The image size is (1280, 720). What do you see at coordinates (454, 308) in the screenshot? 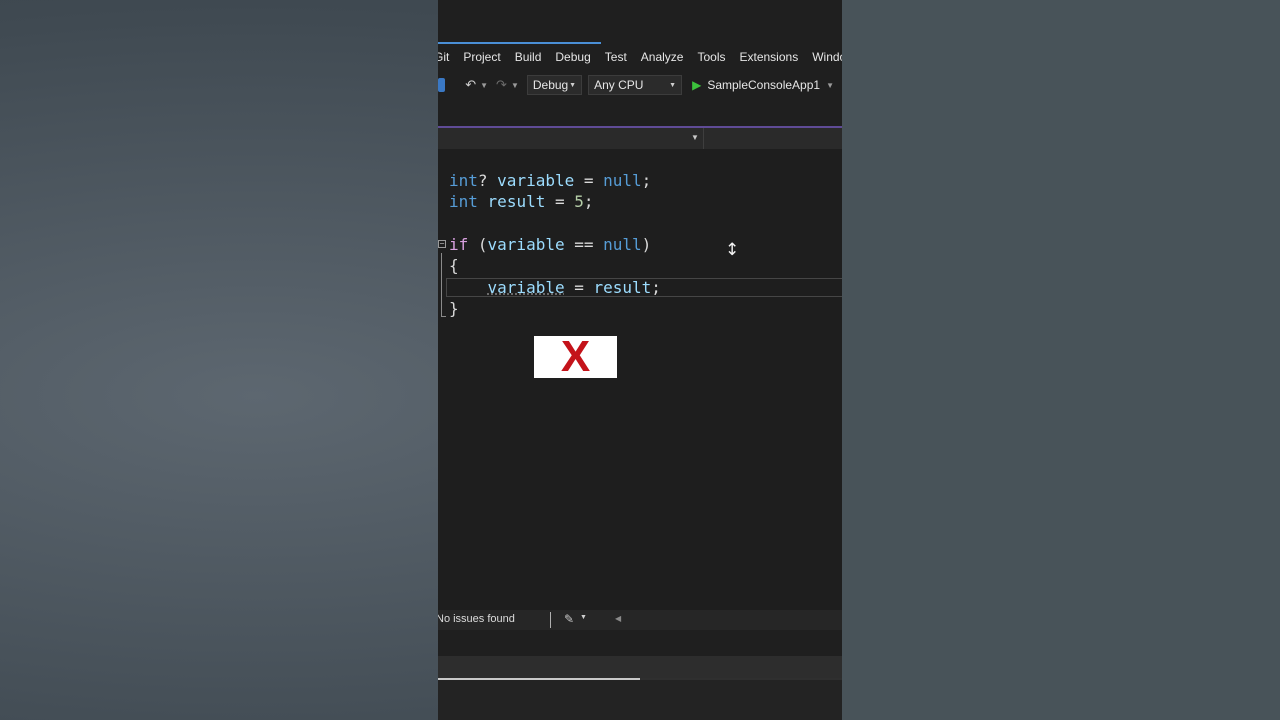
I see `code-line-7: }` at bounding box center [454, 308].